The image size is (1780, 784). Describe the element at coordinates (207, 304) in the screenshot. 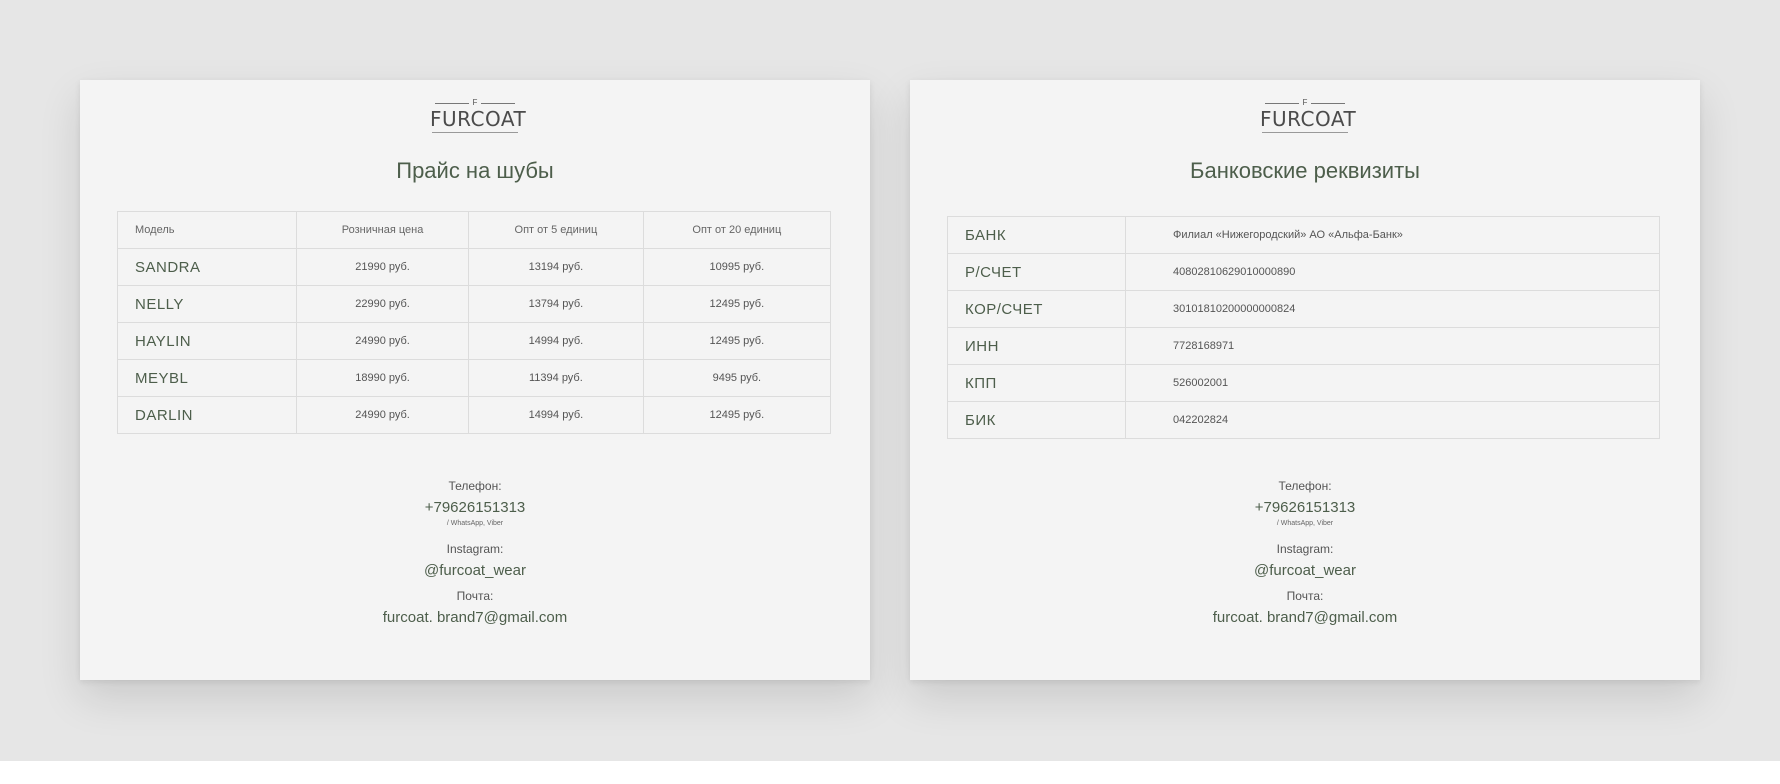

I see `model-name: NELLY` at that location.